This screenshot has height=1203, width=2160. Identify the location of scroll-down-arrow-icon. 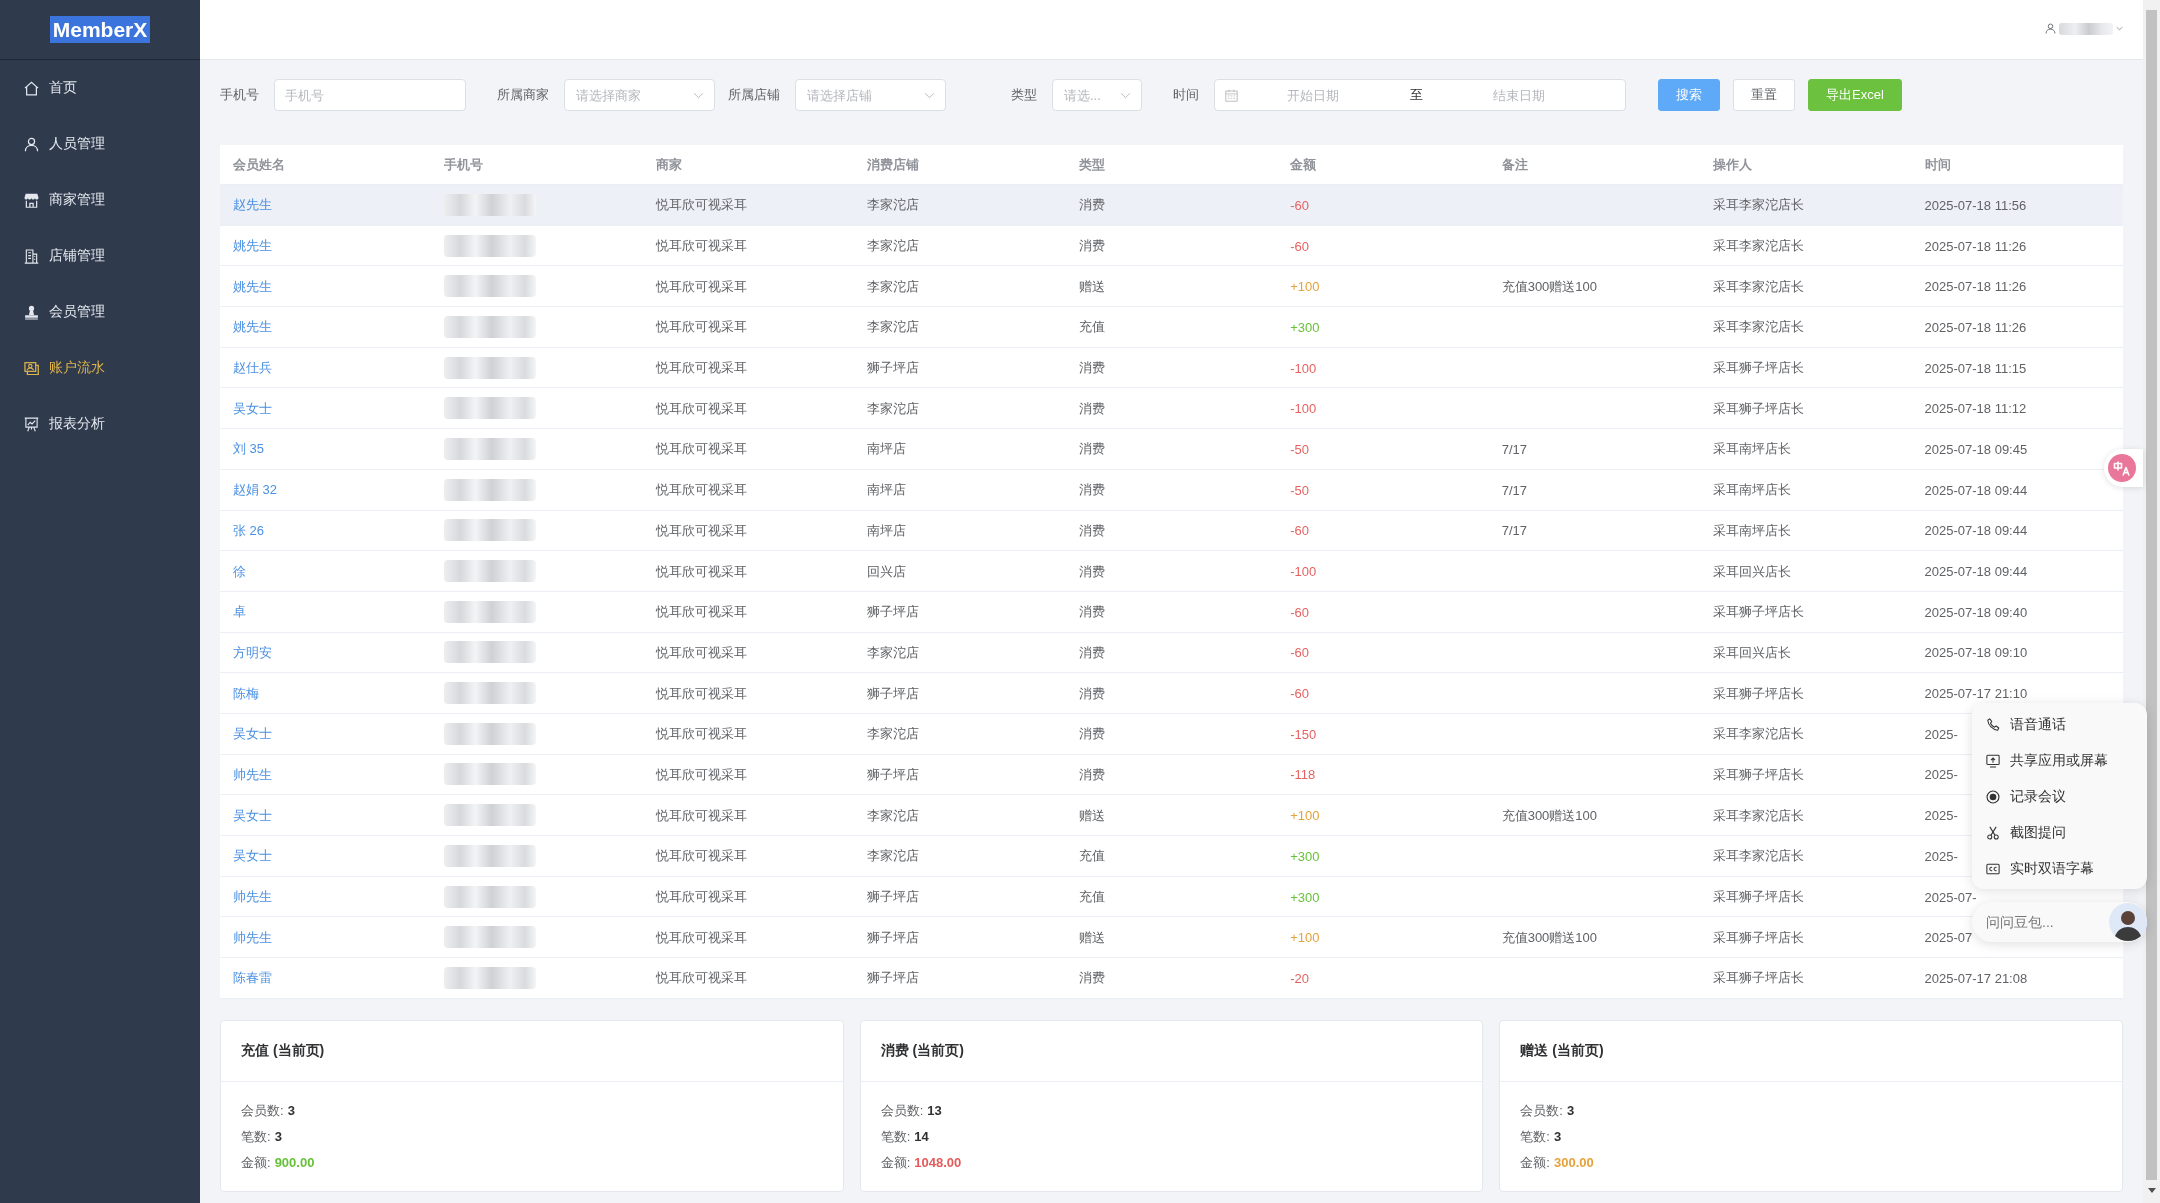
(2151, 1190).